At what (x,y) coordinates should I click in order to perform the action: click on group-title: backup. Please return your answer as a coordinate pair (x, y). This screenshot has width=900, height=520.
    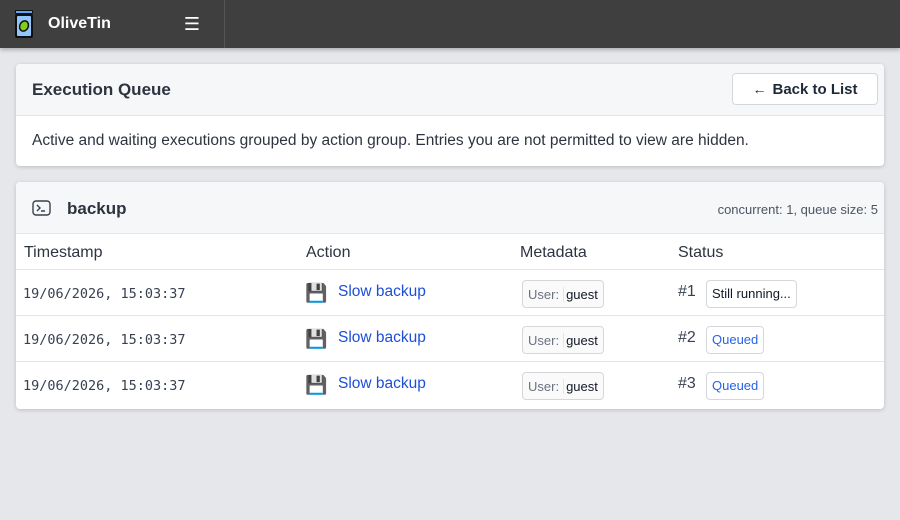
    Looking at the image, I should click on (97, 208).